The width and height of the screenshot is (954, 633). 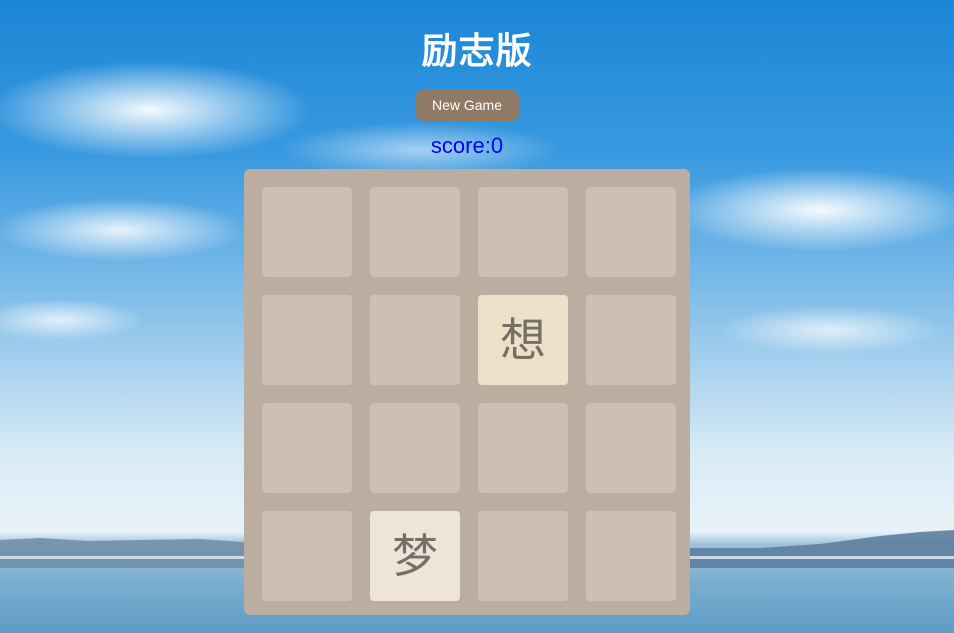 What do you see at coordinates (523, 340) in the screenshot?
I see `tile: 想` at bounding box center [523, 340].